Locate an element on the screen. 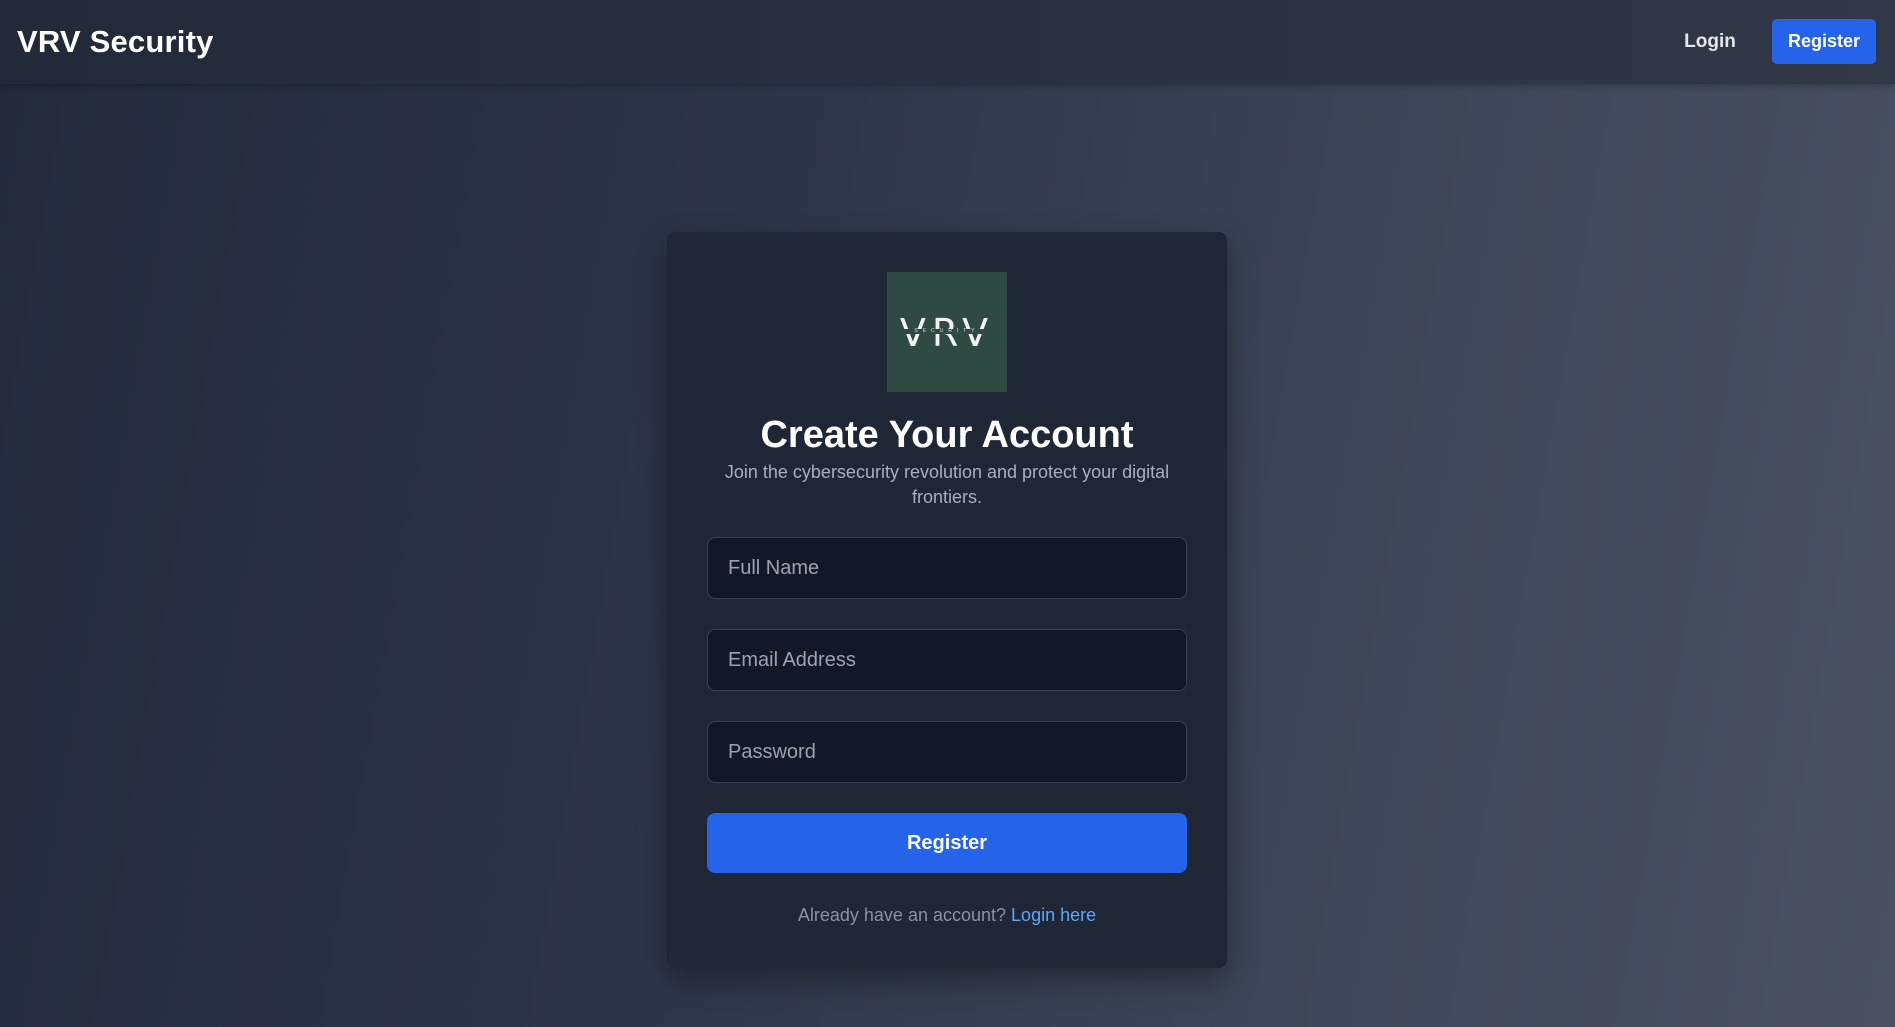  top-navbar: VRV Security Login Register is located at coordinates (947, 42).